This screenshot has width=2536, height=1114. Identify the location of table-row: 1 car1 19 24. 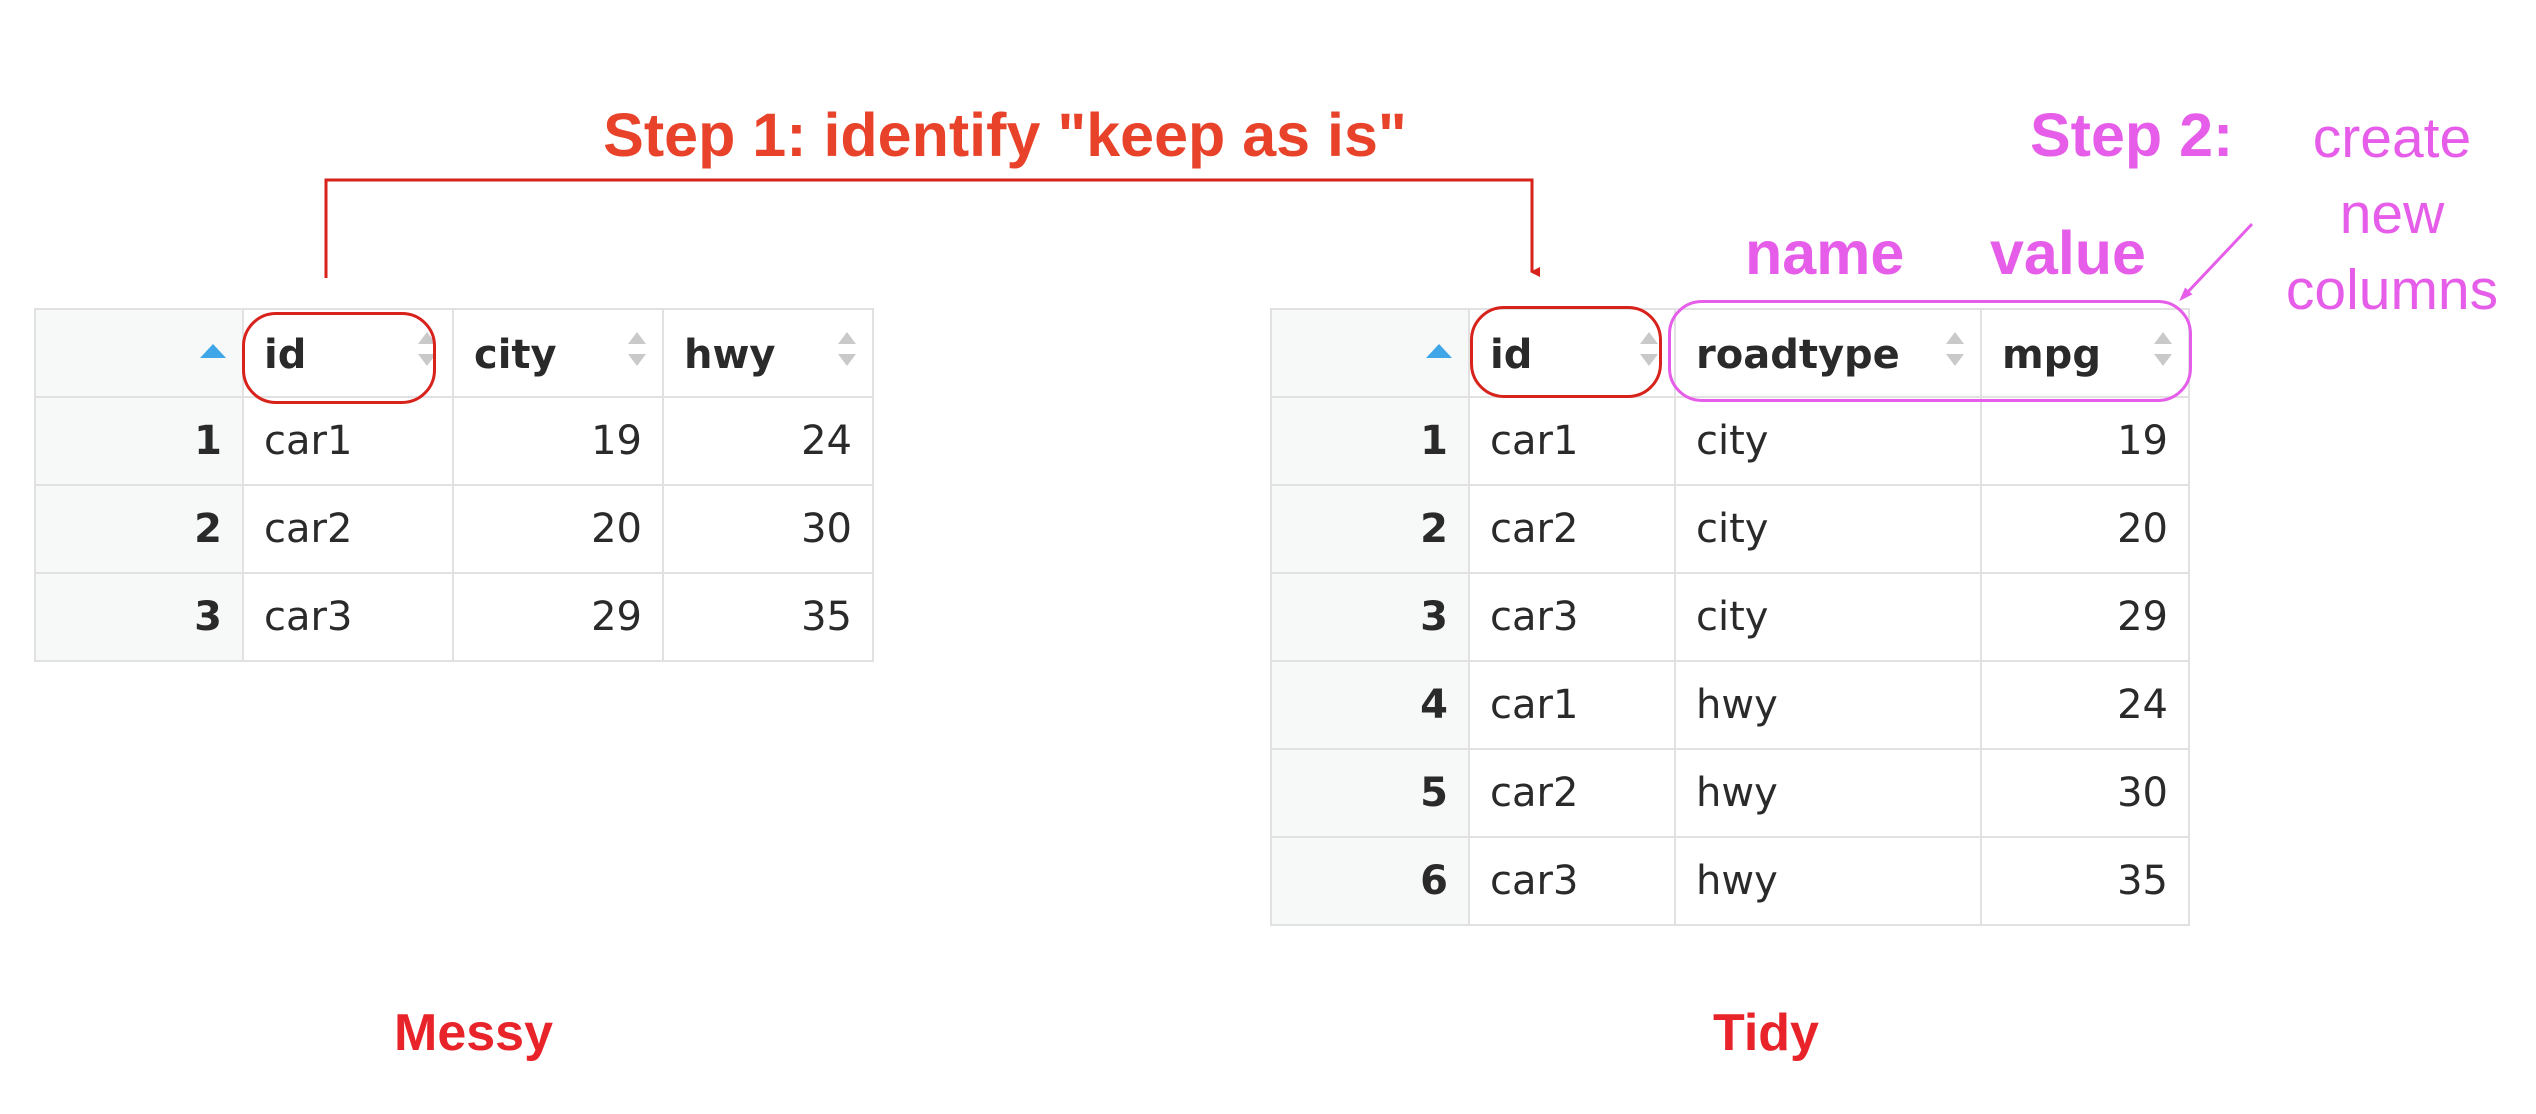
(454, 441).